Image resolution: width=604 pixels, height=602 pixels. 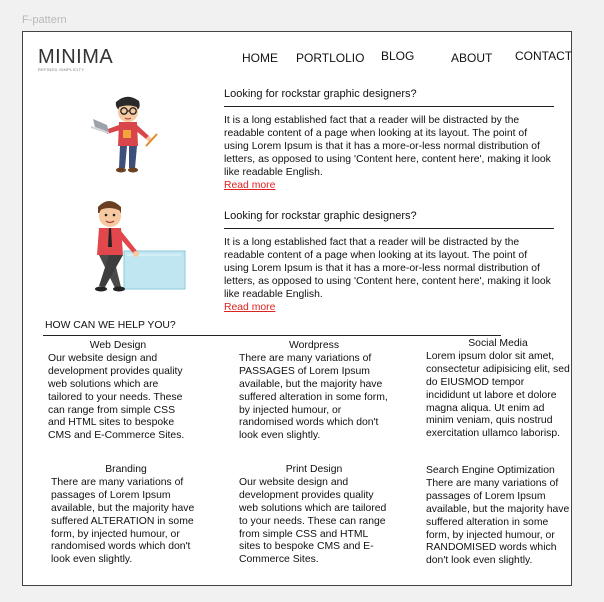 I want to click on nav-contact: CONTACT, so click(x=543, y=56).